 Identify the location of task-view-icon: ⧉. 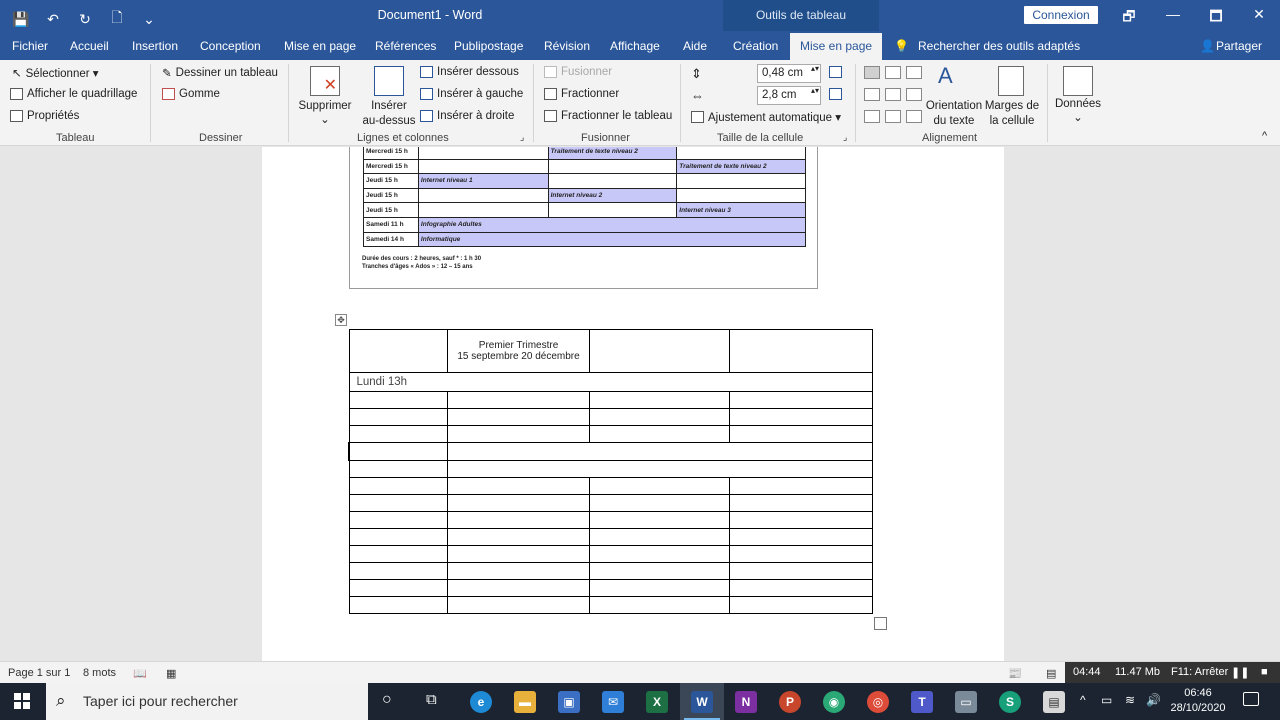
(431, 699).